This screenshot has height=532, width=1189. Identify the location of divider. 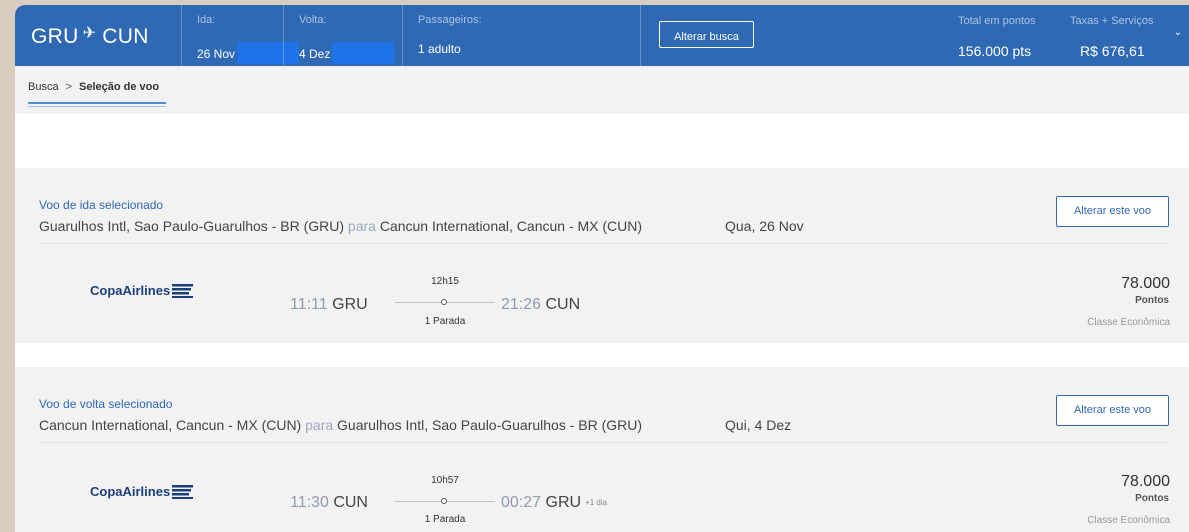
(640, 35).